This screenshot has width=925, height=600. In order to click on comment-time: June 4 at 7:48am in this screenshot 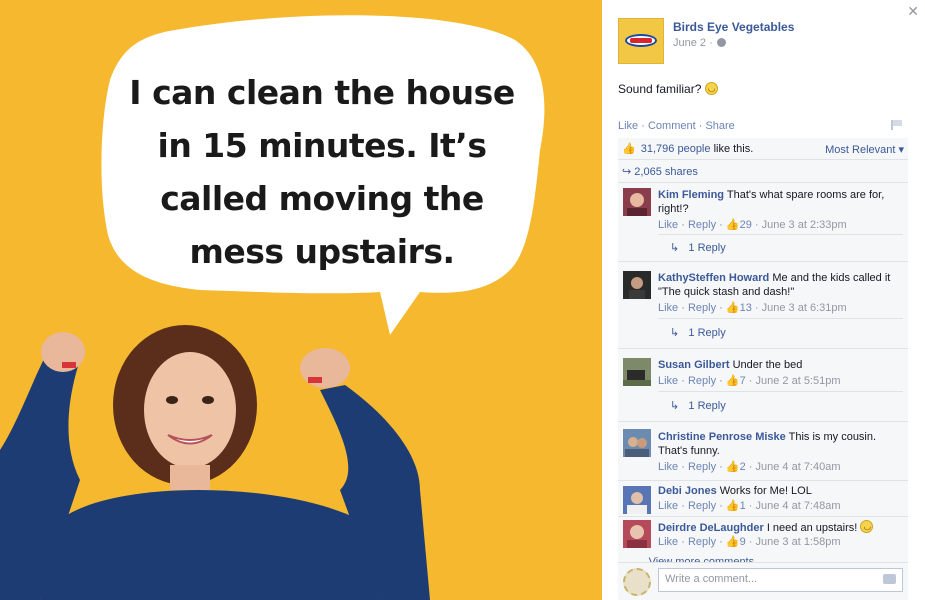, I will do `click(798, 506)`.